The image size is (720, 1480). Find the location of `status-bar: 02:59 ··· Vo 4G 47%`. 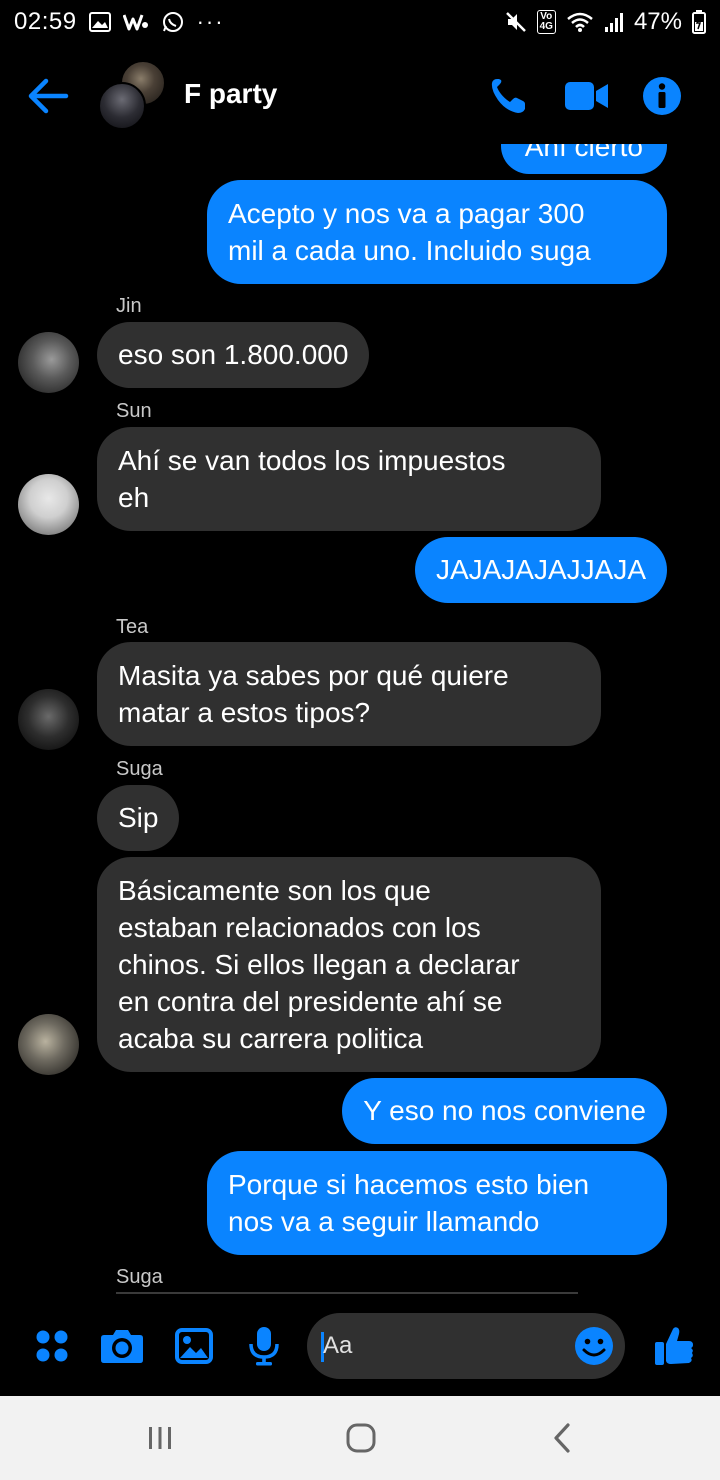

status-bar: 02:59 ··· Vo 4G 47% is located at coordinates (360, 22).